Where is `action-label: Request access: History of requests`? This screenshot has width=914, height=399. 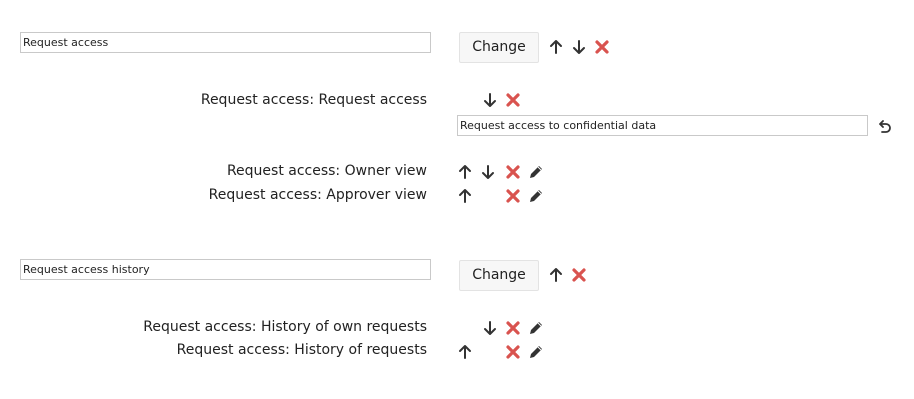
action-label: Request access: History of requests is located at coordinates (301, 350).